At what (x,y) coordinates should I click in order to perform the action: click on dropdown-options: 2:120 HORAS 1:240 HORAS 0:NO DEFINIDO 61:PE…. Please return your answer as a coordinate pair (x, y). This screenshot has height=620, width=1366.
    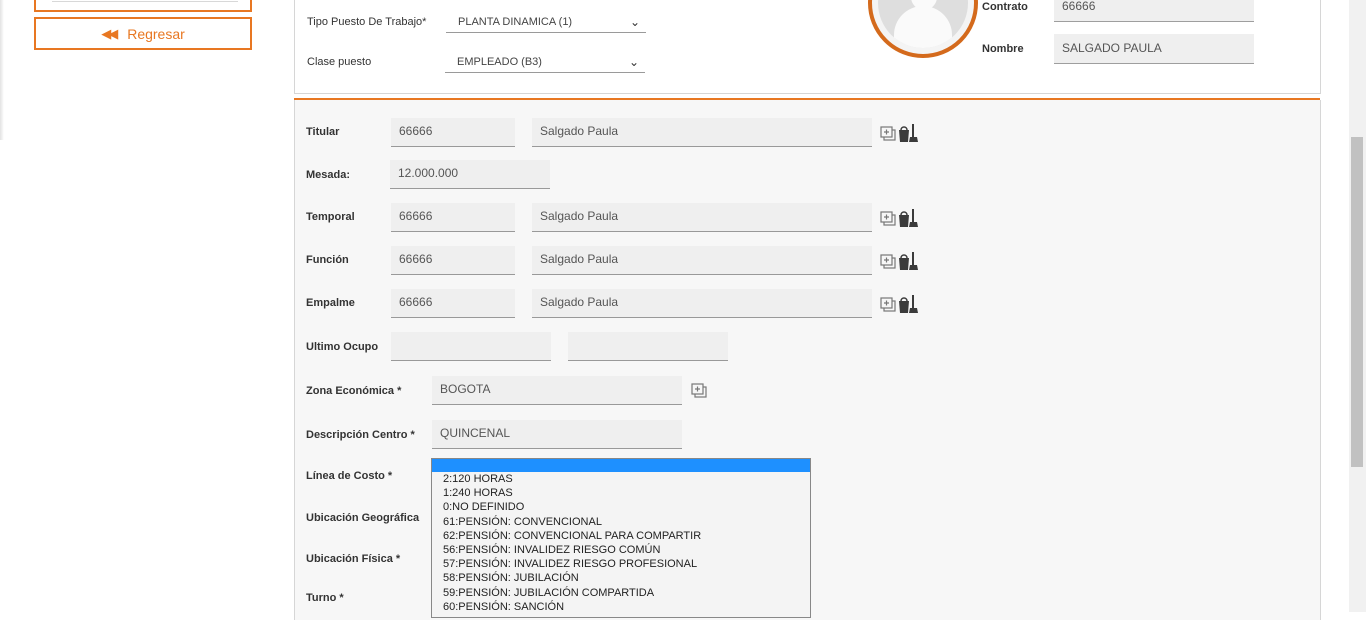
    Looking at the image, I should click on (621, 543).